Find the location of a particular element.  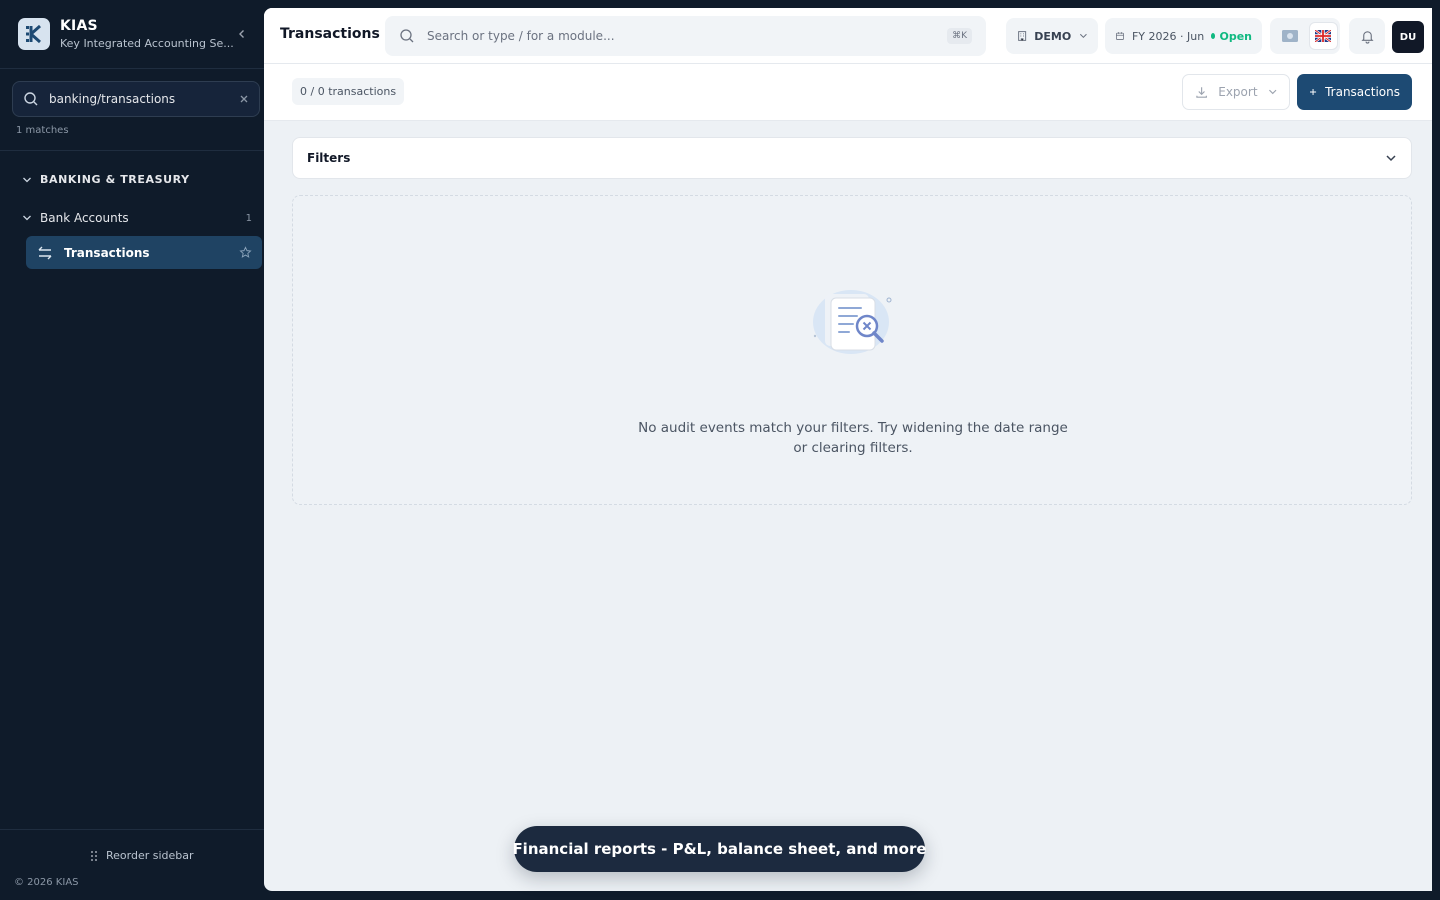

language-option-local is located at coordinates (1290, 36).